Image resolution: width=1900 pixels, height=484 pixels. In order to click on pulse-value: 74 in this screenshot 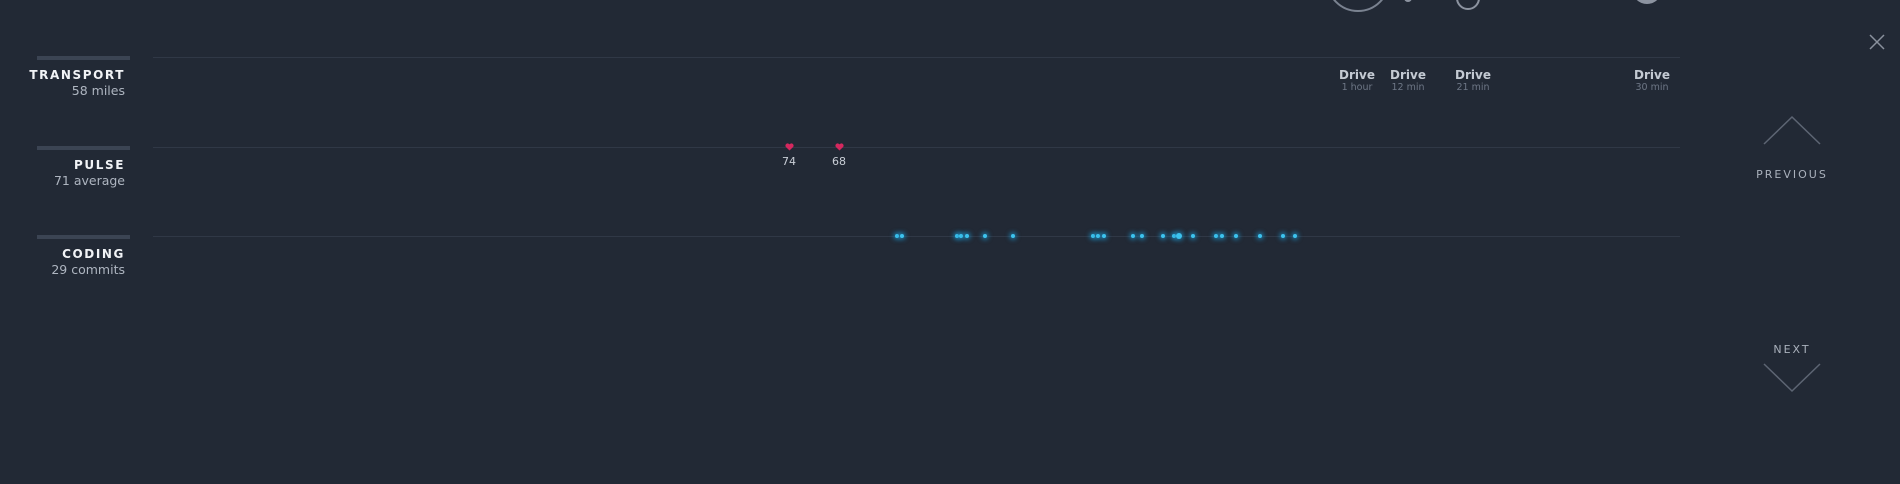, I will do `click(789, 161)`.